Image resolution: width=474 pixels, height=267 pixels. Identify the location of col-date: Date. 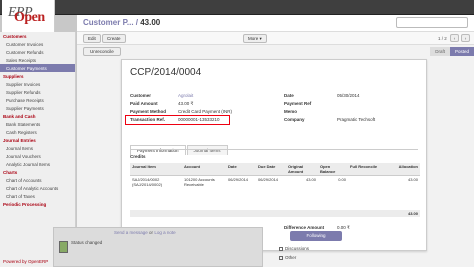
(241, 169).